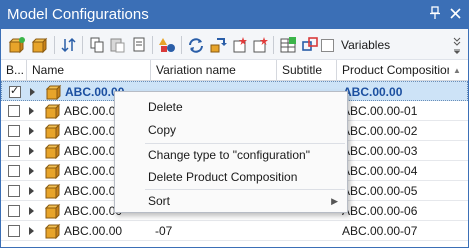 The image size is (469, 248). What do you see at coordinates (196, 45) in the screenshot?
I see `refresh-icon` at bounding box center [196, 45].